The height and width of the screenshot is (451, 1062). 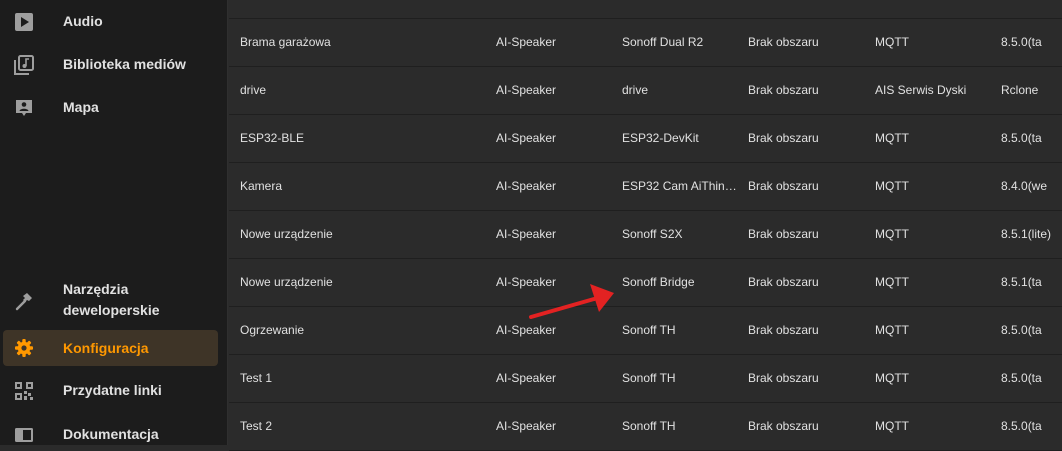 I want to click on cell-manufacturer: AIS Serwis Dyski, so click(x=921, y=90).